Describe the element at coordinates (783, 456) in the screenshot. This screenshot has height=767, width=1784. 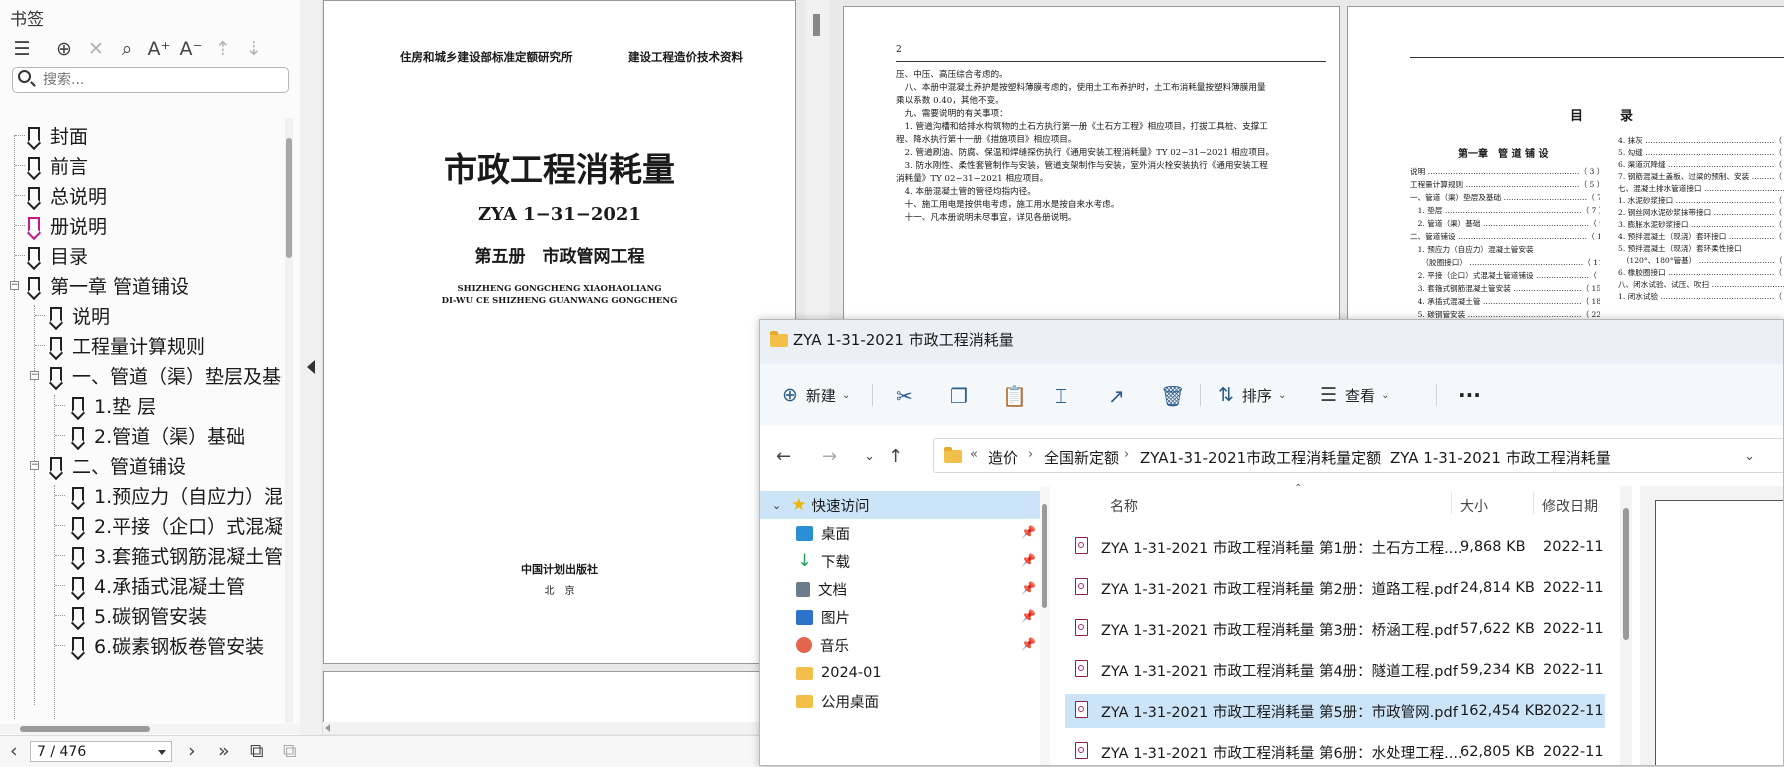
I see `back-arrow-icon: ←` at that location.